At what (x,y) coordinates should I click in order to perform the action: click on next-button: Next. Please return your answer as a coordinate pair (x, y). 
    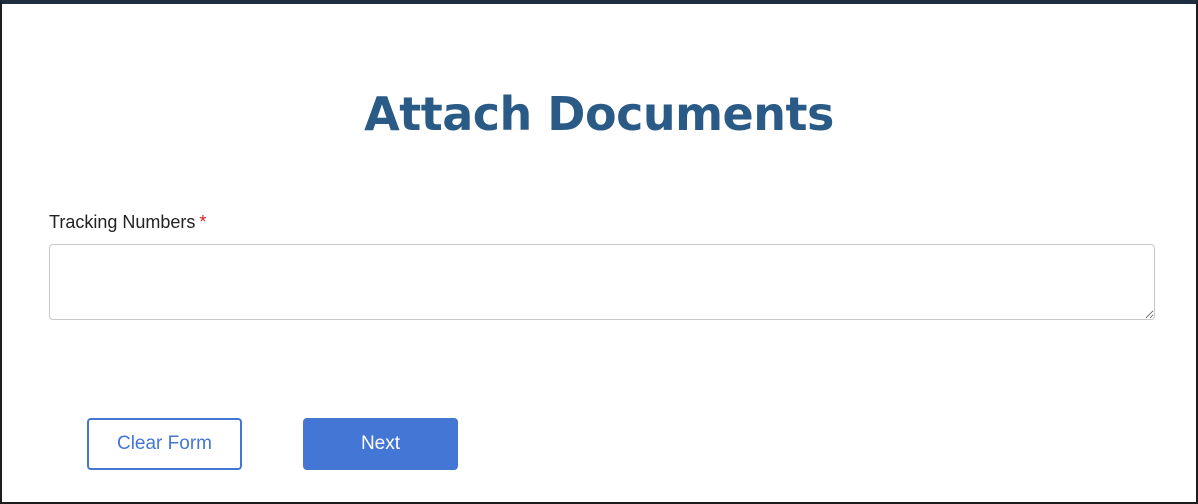
    Looking at the image, I should click on (380, 444).